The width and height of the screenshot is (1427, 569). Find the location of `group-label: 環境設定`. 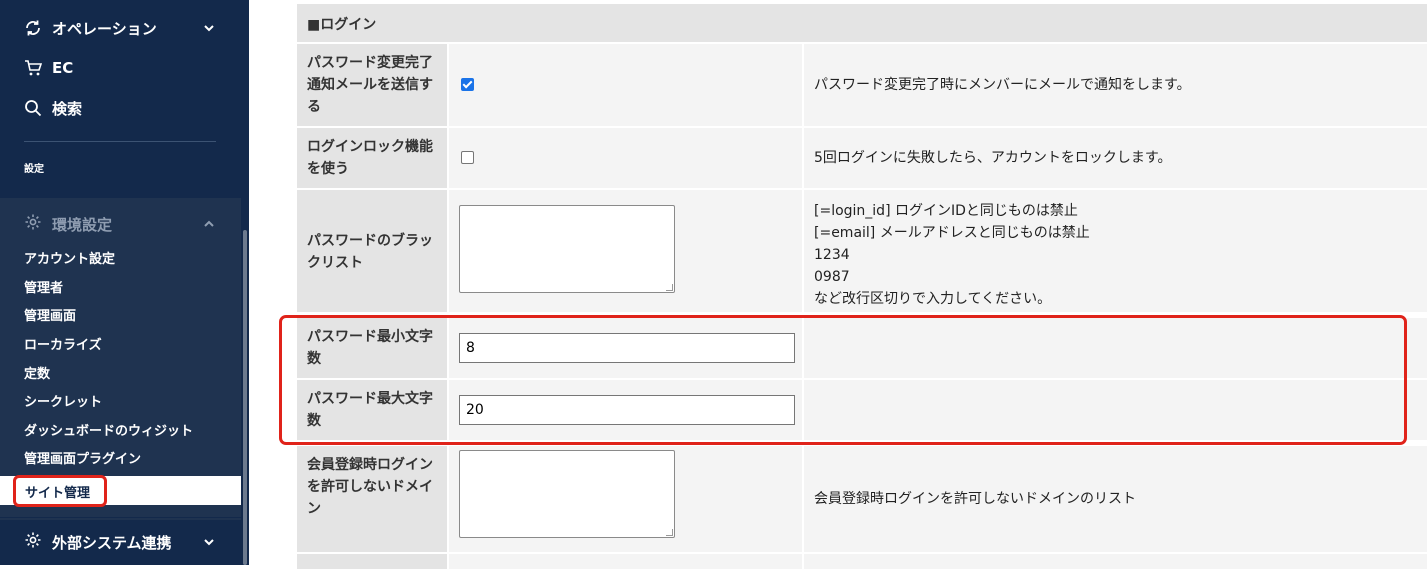

group-label: 環境設定 is located at coordinates (82, 225).